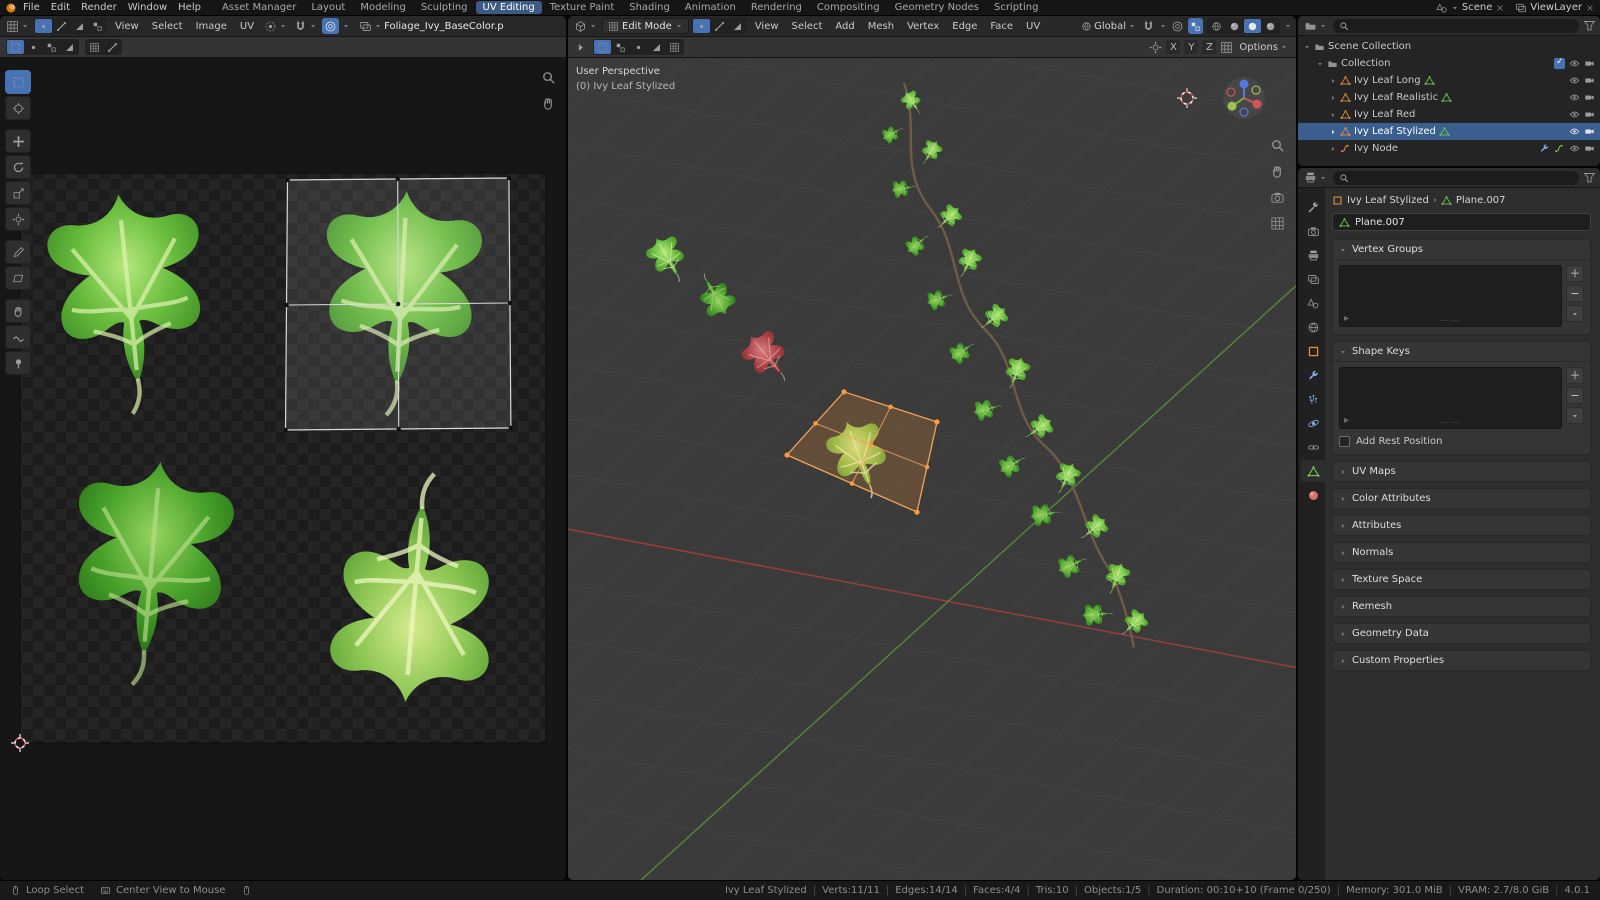  I want to click on outliner-row-scene-collection: Scene Collection, so click(1449, 46).